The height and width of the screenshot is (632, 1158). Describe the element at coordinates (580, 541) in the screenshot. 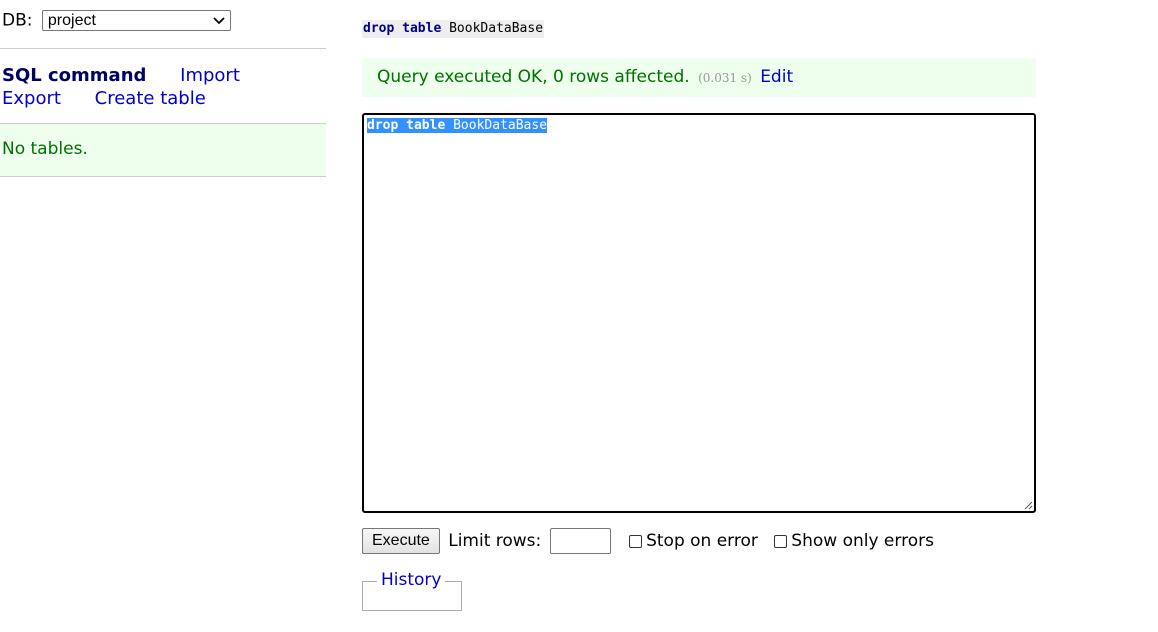

I see `limit-rows-input` at that location.